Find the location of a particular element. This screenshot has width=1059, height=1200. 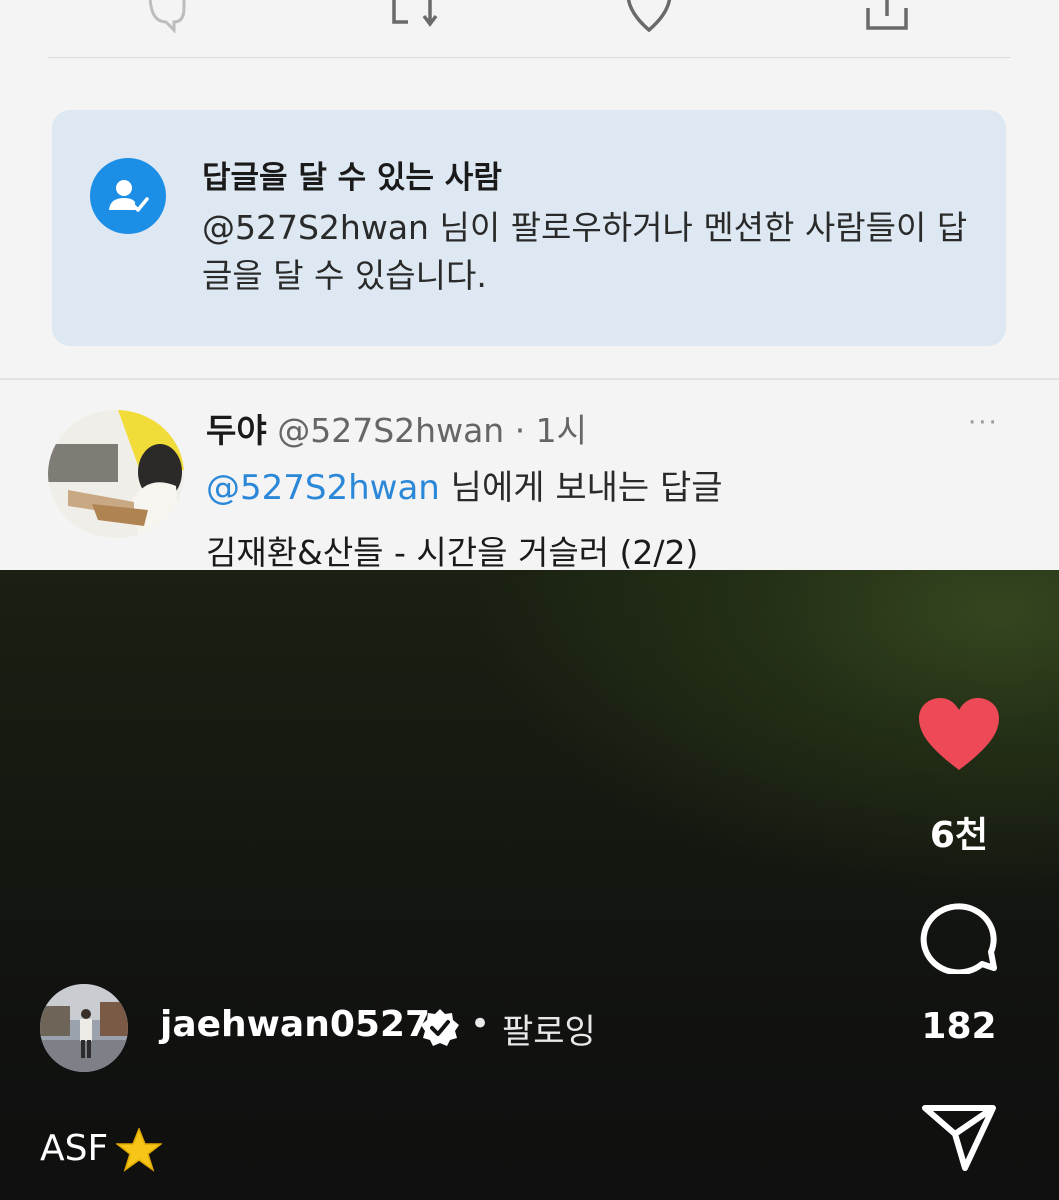

like-button is located at coordinates (959, 735).